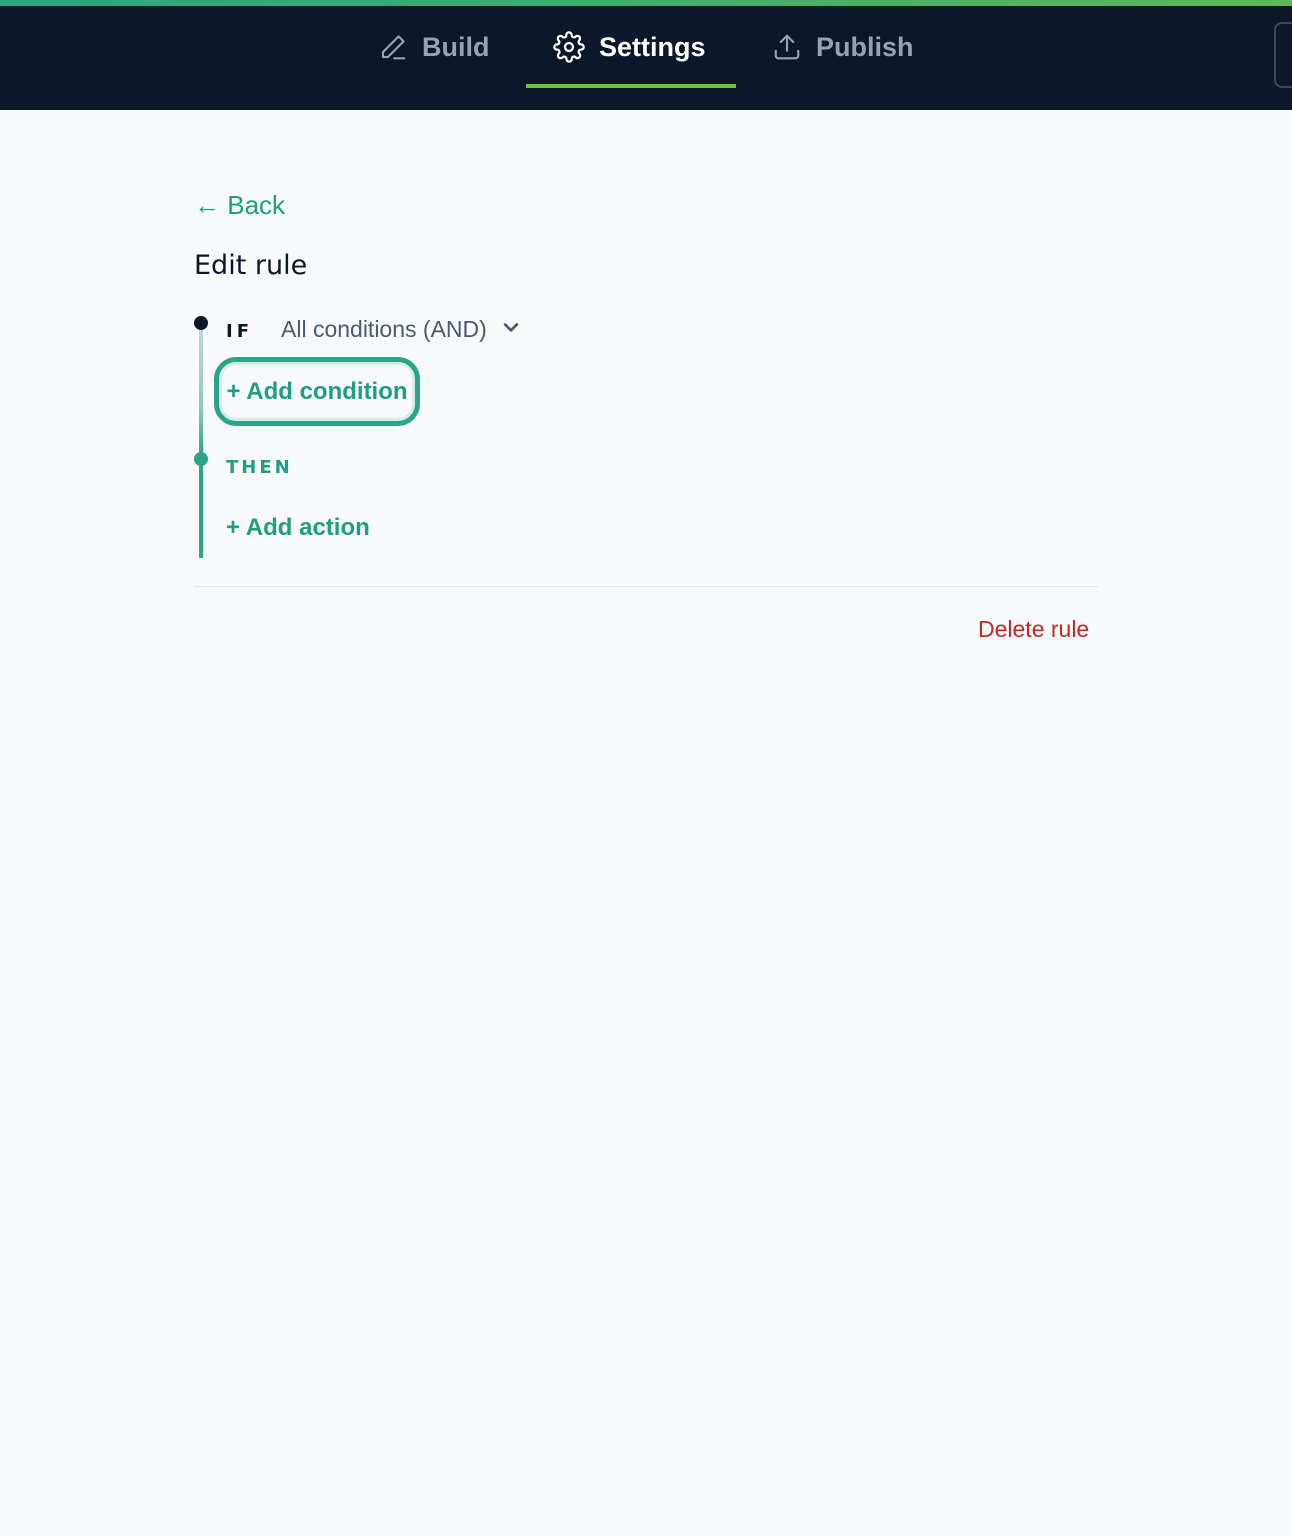  I want to click on pencil-icon, so click(393, 47).